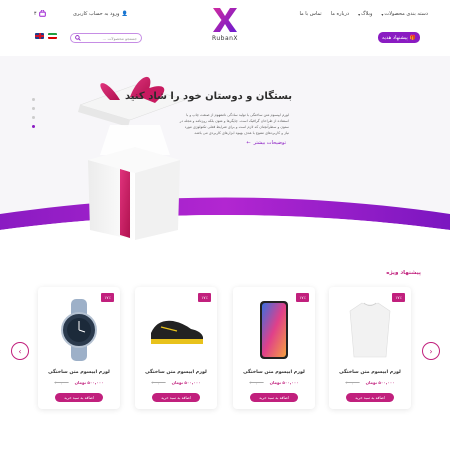 This screenshot has width=450, height=450. I want to click on gift-offer-button: پیشنهاد هدیه 🎁, so click(399, 37).